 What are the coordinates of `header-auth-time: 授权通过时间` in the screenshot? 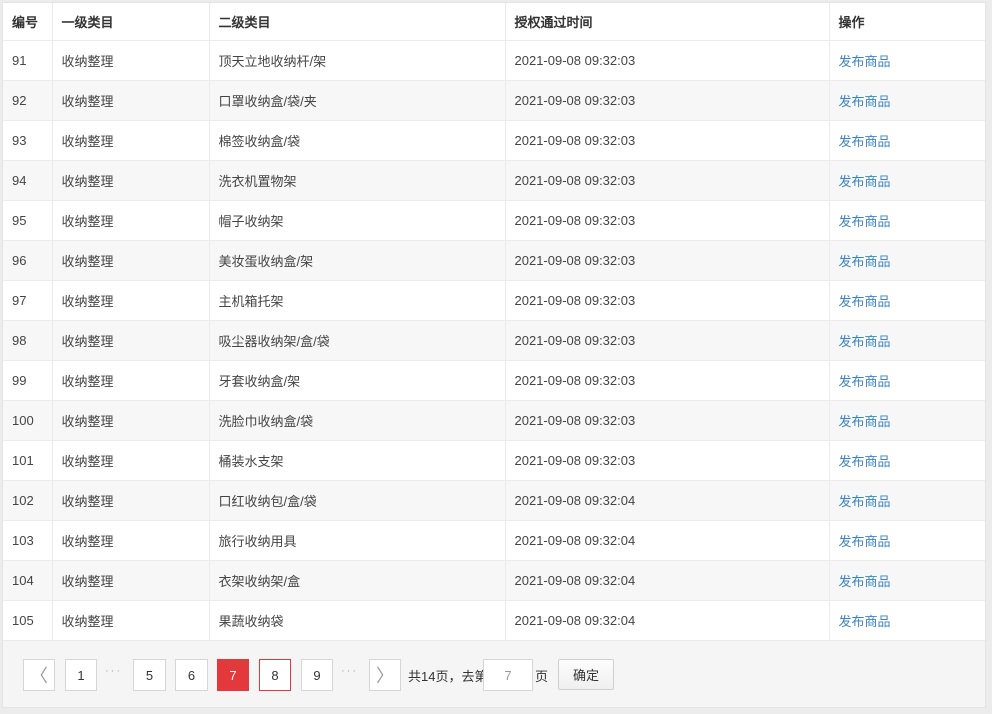 It's located at (667, 22).